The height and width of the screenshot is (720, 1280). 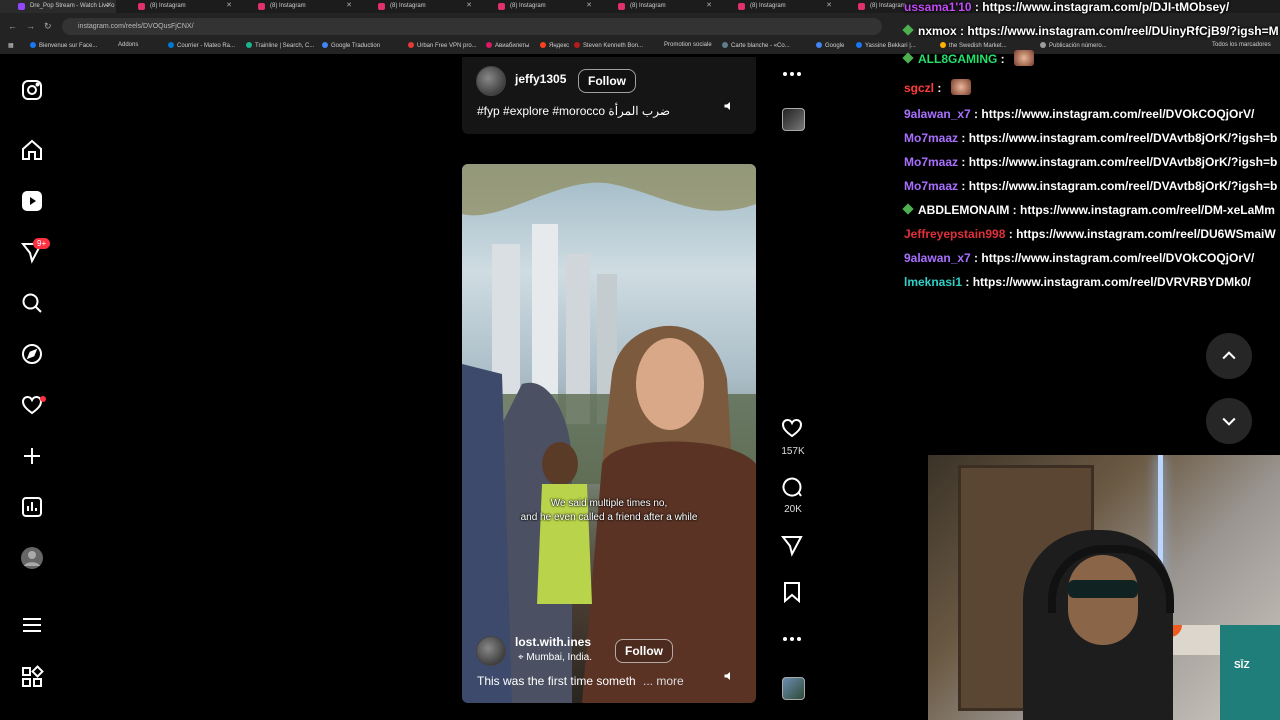 I want to click on bookmark-item: Google Traduction, so click(x=351, y=45).